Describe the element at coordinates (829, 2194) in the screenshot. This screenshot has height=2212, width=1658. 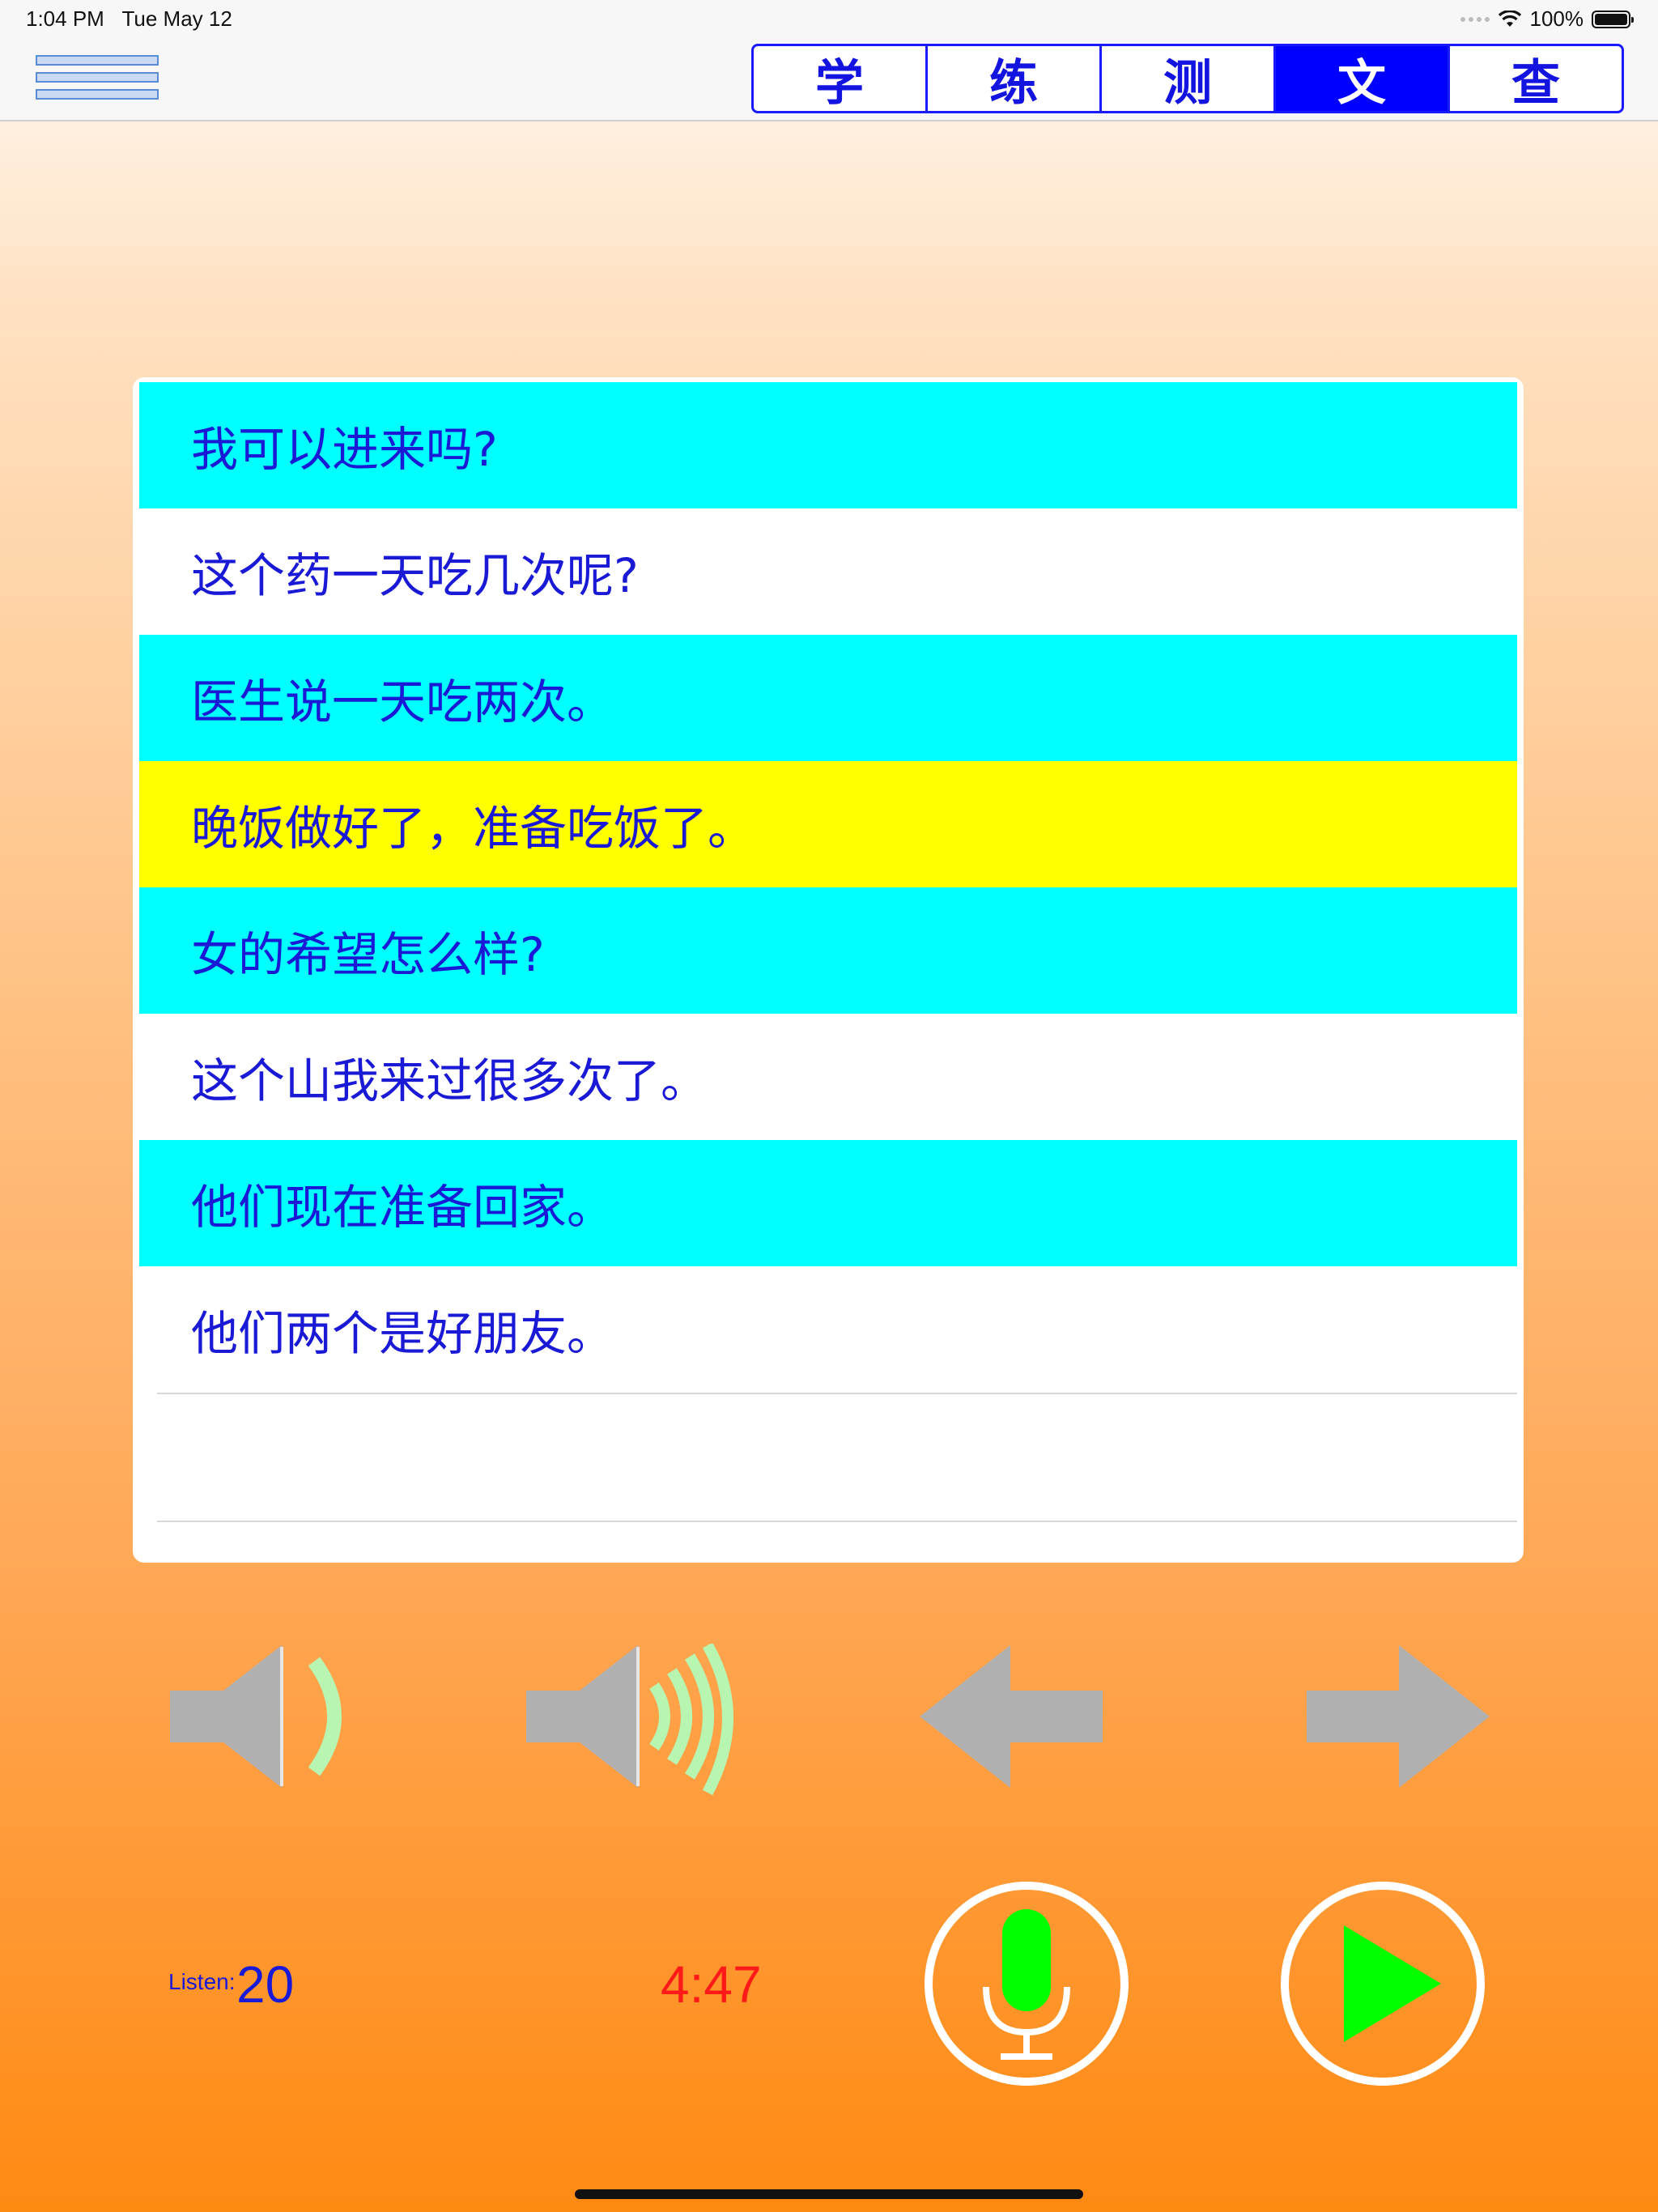
I see `home-indicator` at that location.